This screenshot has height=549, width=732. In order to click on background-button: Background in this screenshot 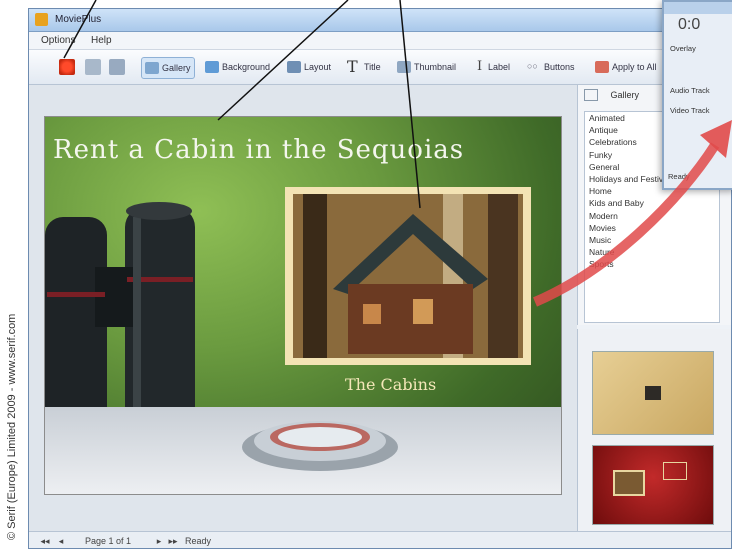, I will do `click(237, 67)`.